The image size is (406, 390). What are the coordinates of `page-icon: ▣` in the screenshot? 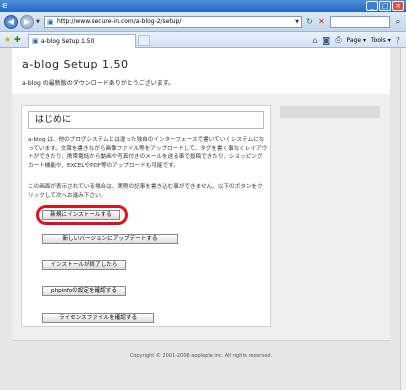 It's located at (50, 22).